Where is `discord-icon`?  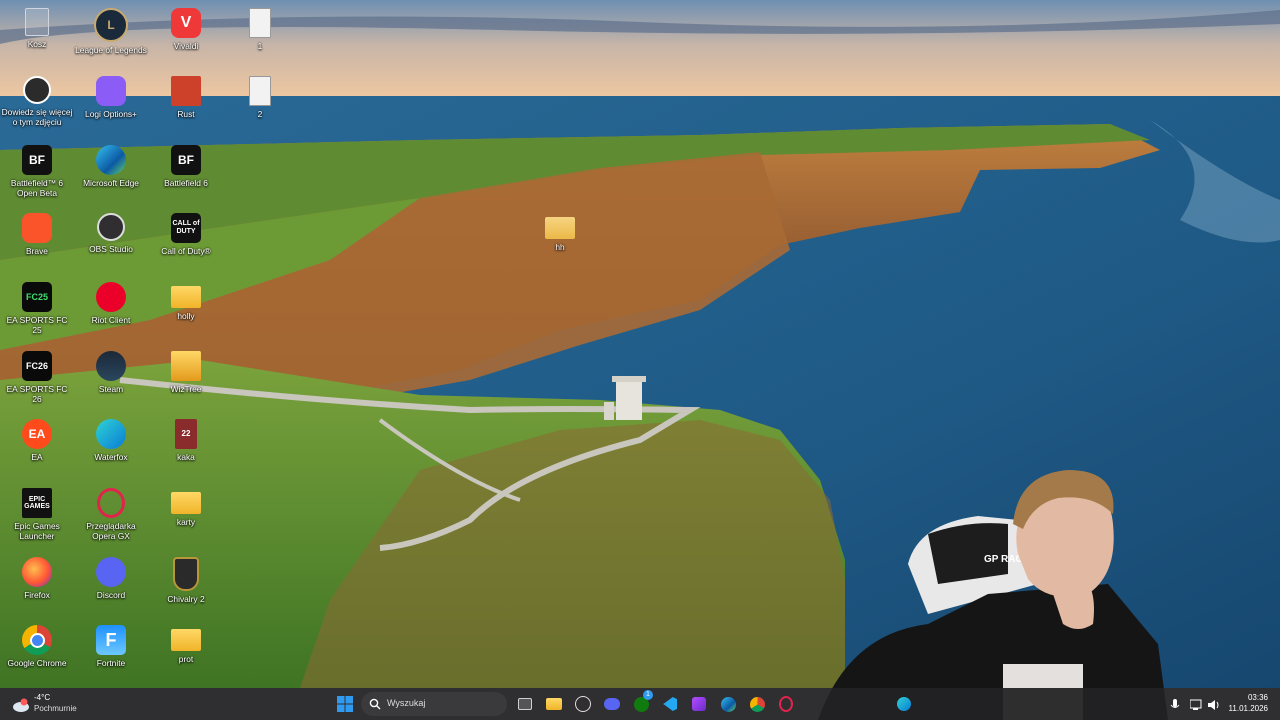 discord-icon is located at coordinates (612, 704).